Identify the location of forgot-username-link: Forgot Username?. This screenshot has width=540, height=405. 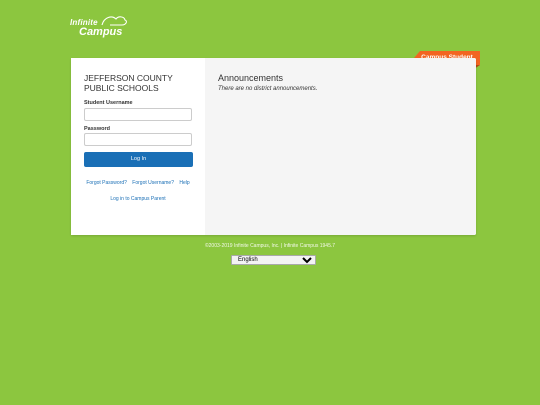
(153, 183).